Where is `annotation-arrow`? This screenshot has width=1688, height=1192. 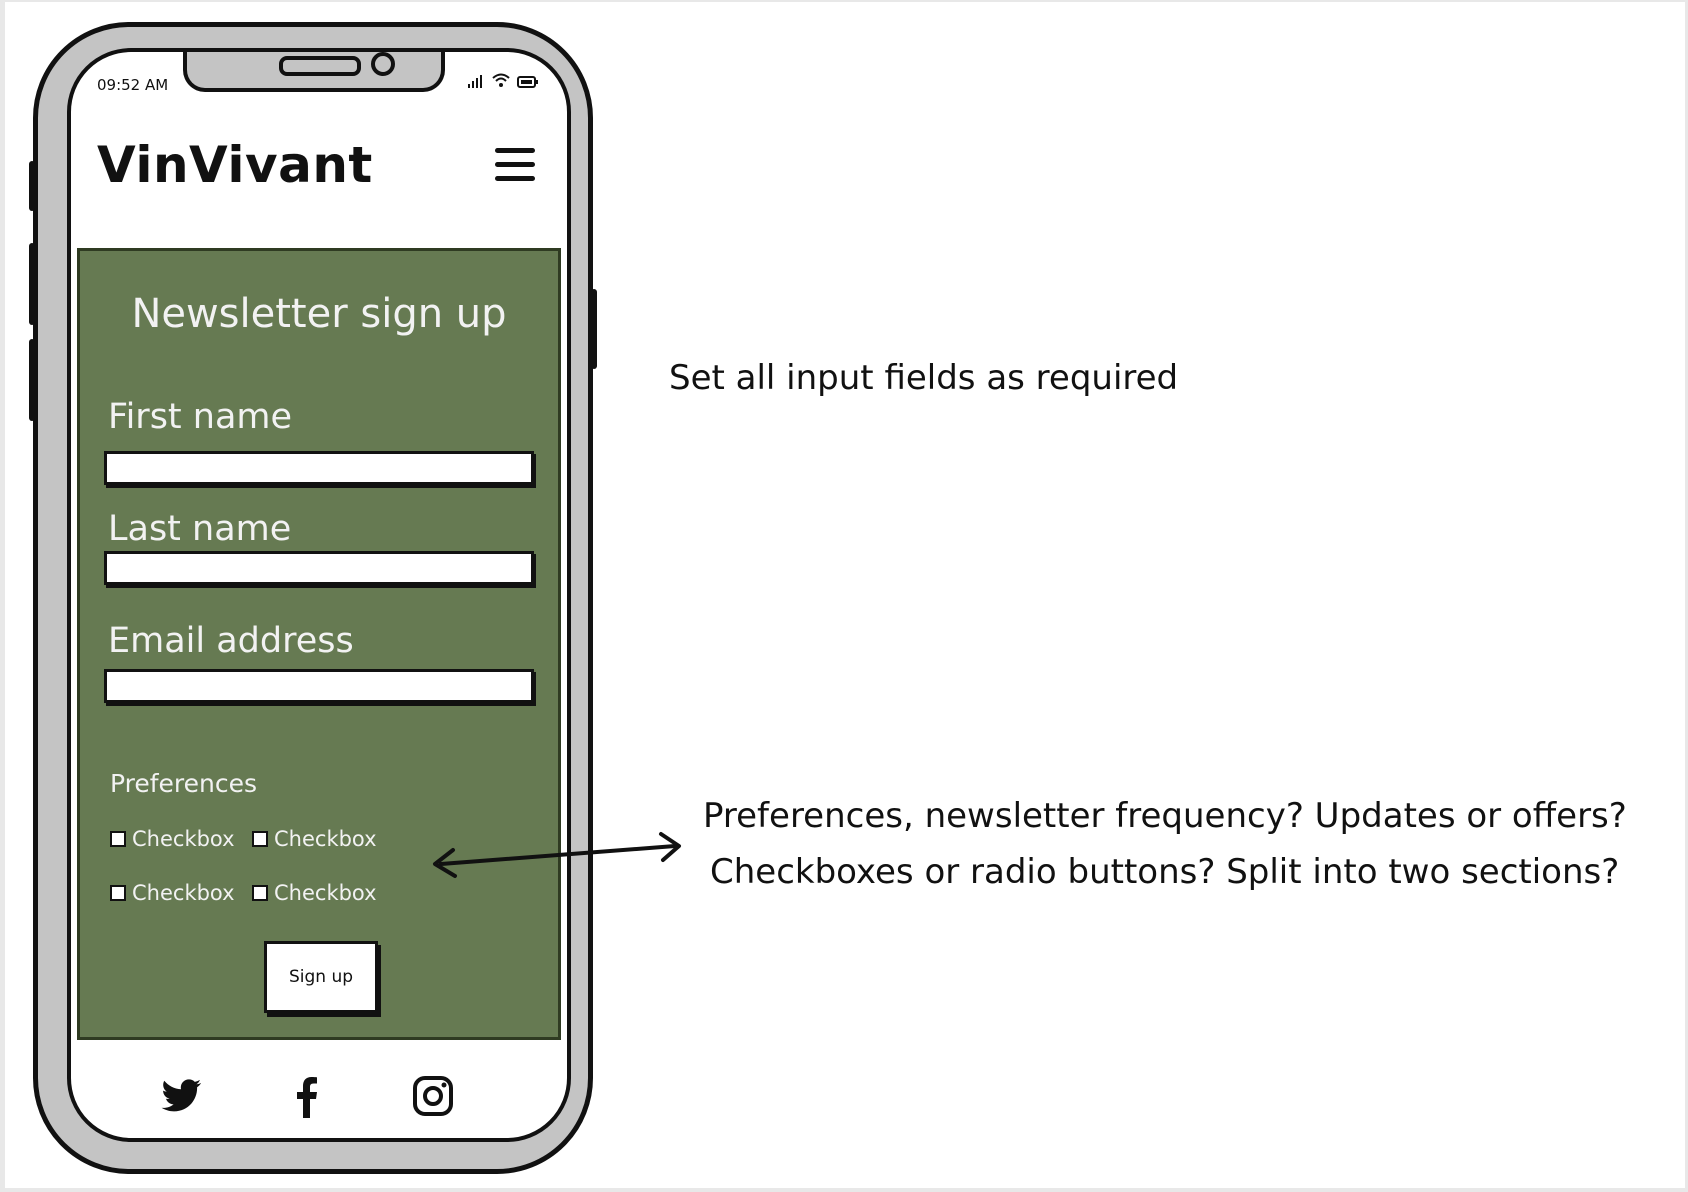 annotation-arrow is located at coordinates (557, 855).